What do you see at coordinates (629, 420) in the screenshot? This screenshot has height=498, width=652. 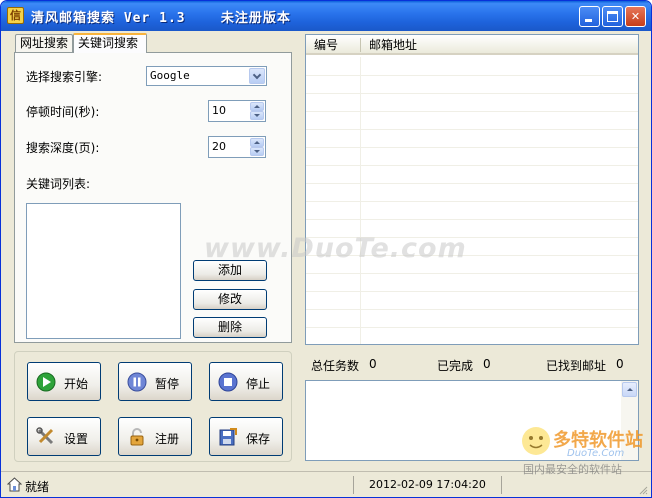 I see `log-scrollbar` at bounding box center [629, 420].